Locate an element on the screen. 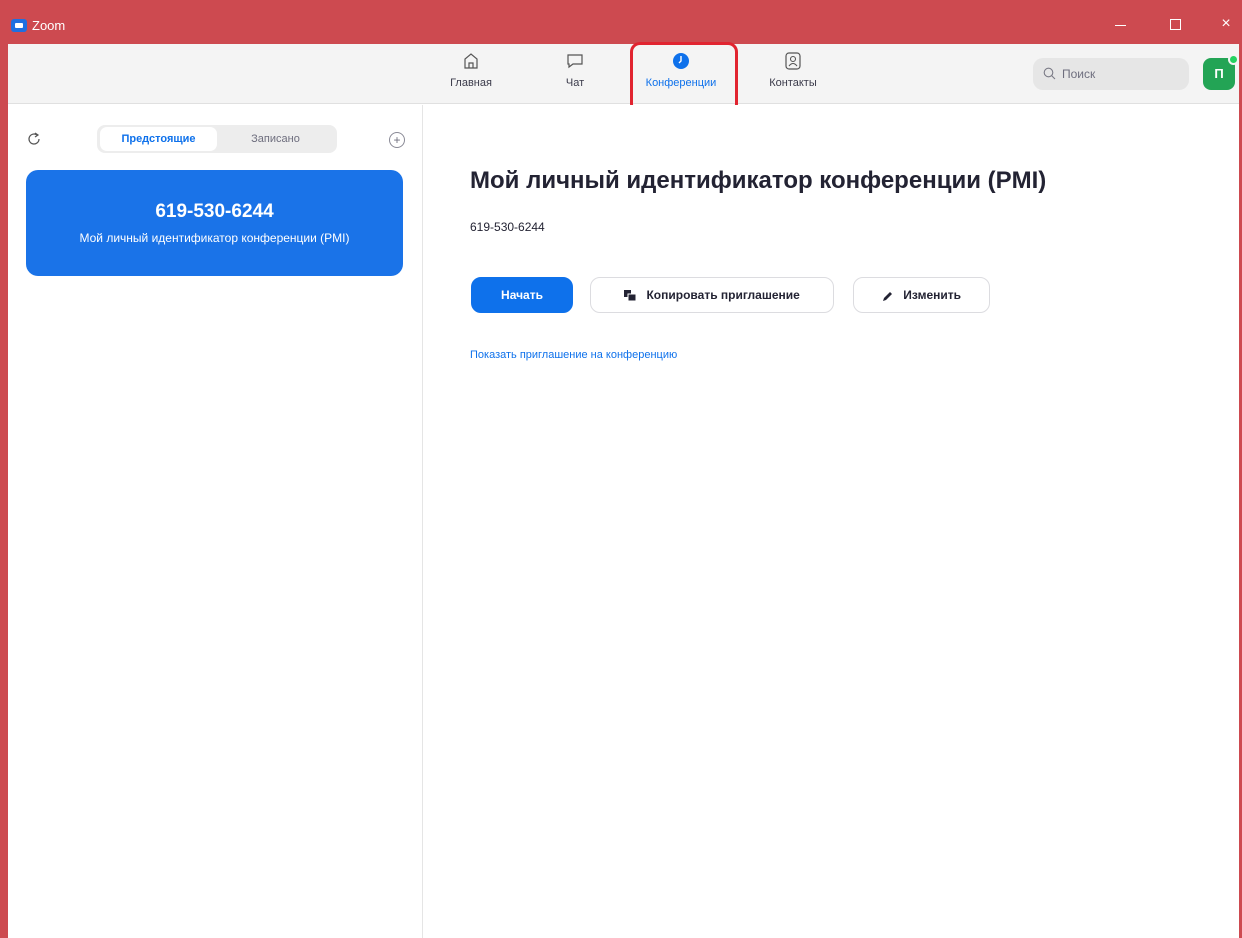 This screenshot has height=938, width=1242. tab-home: Главная is located at coordinates (471, 76).